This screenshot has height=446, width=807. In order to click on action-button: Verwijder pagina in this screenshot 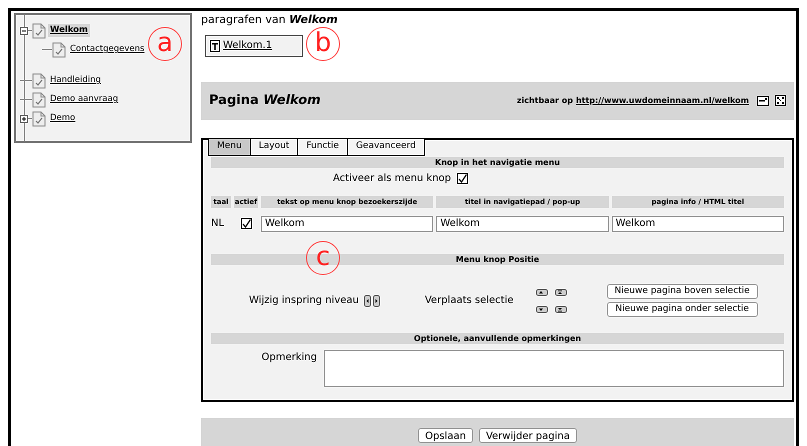, I will do `click(527, 435)`.